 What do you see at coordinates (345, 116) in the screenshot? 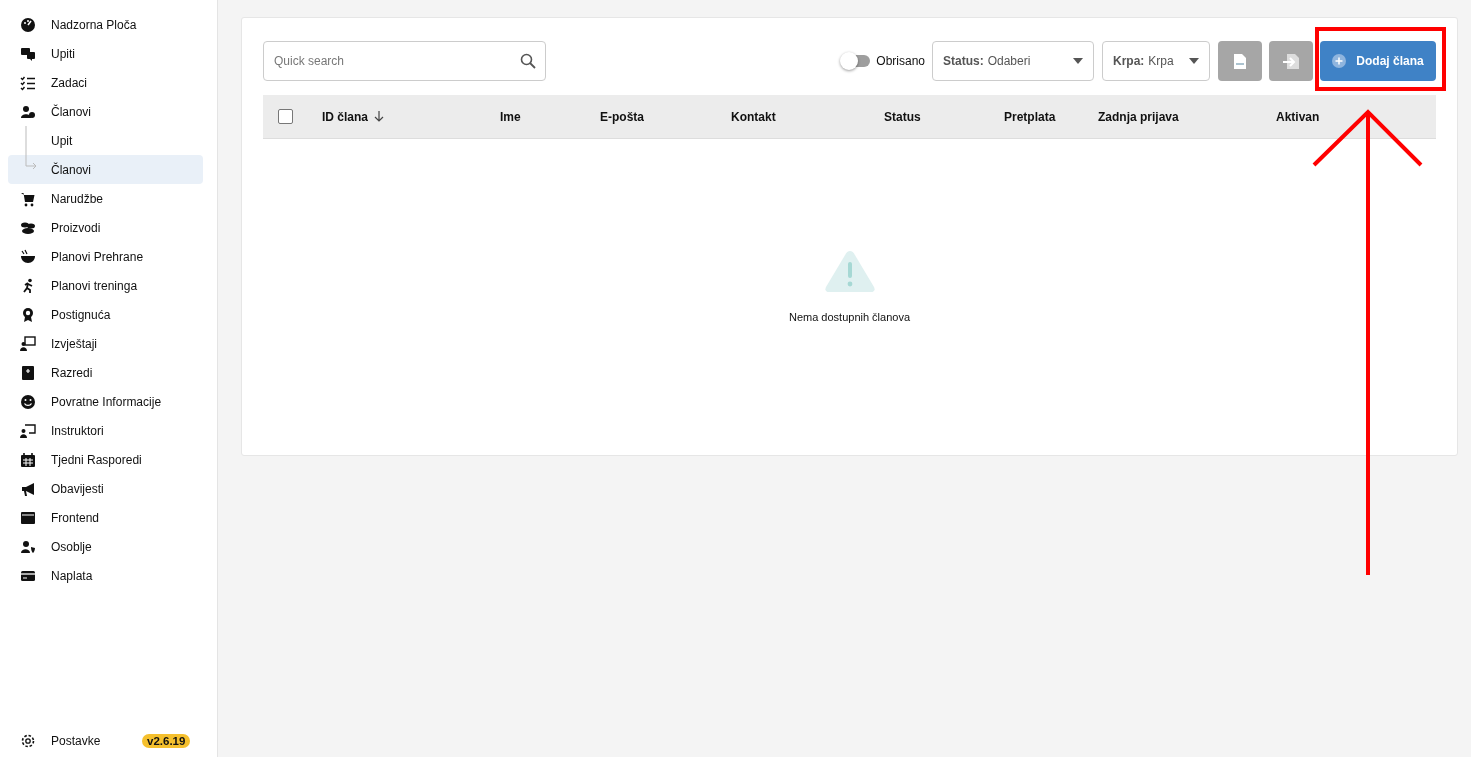
I see `column-header: ID člana` at bounding box center [345, 116].